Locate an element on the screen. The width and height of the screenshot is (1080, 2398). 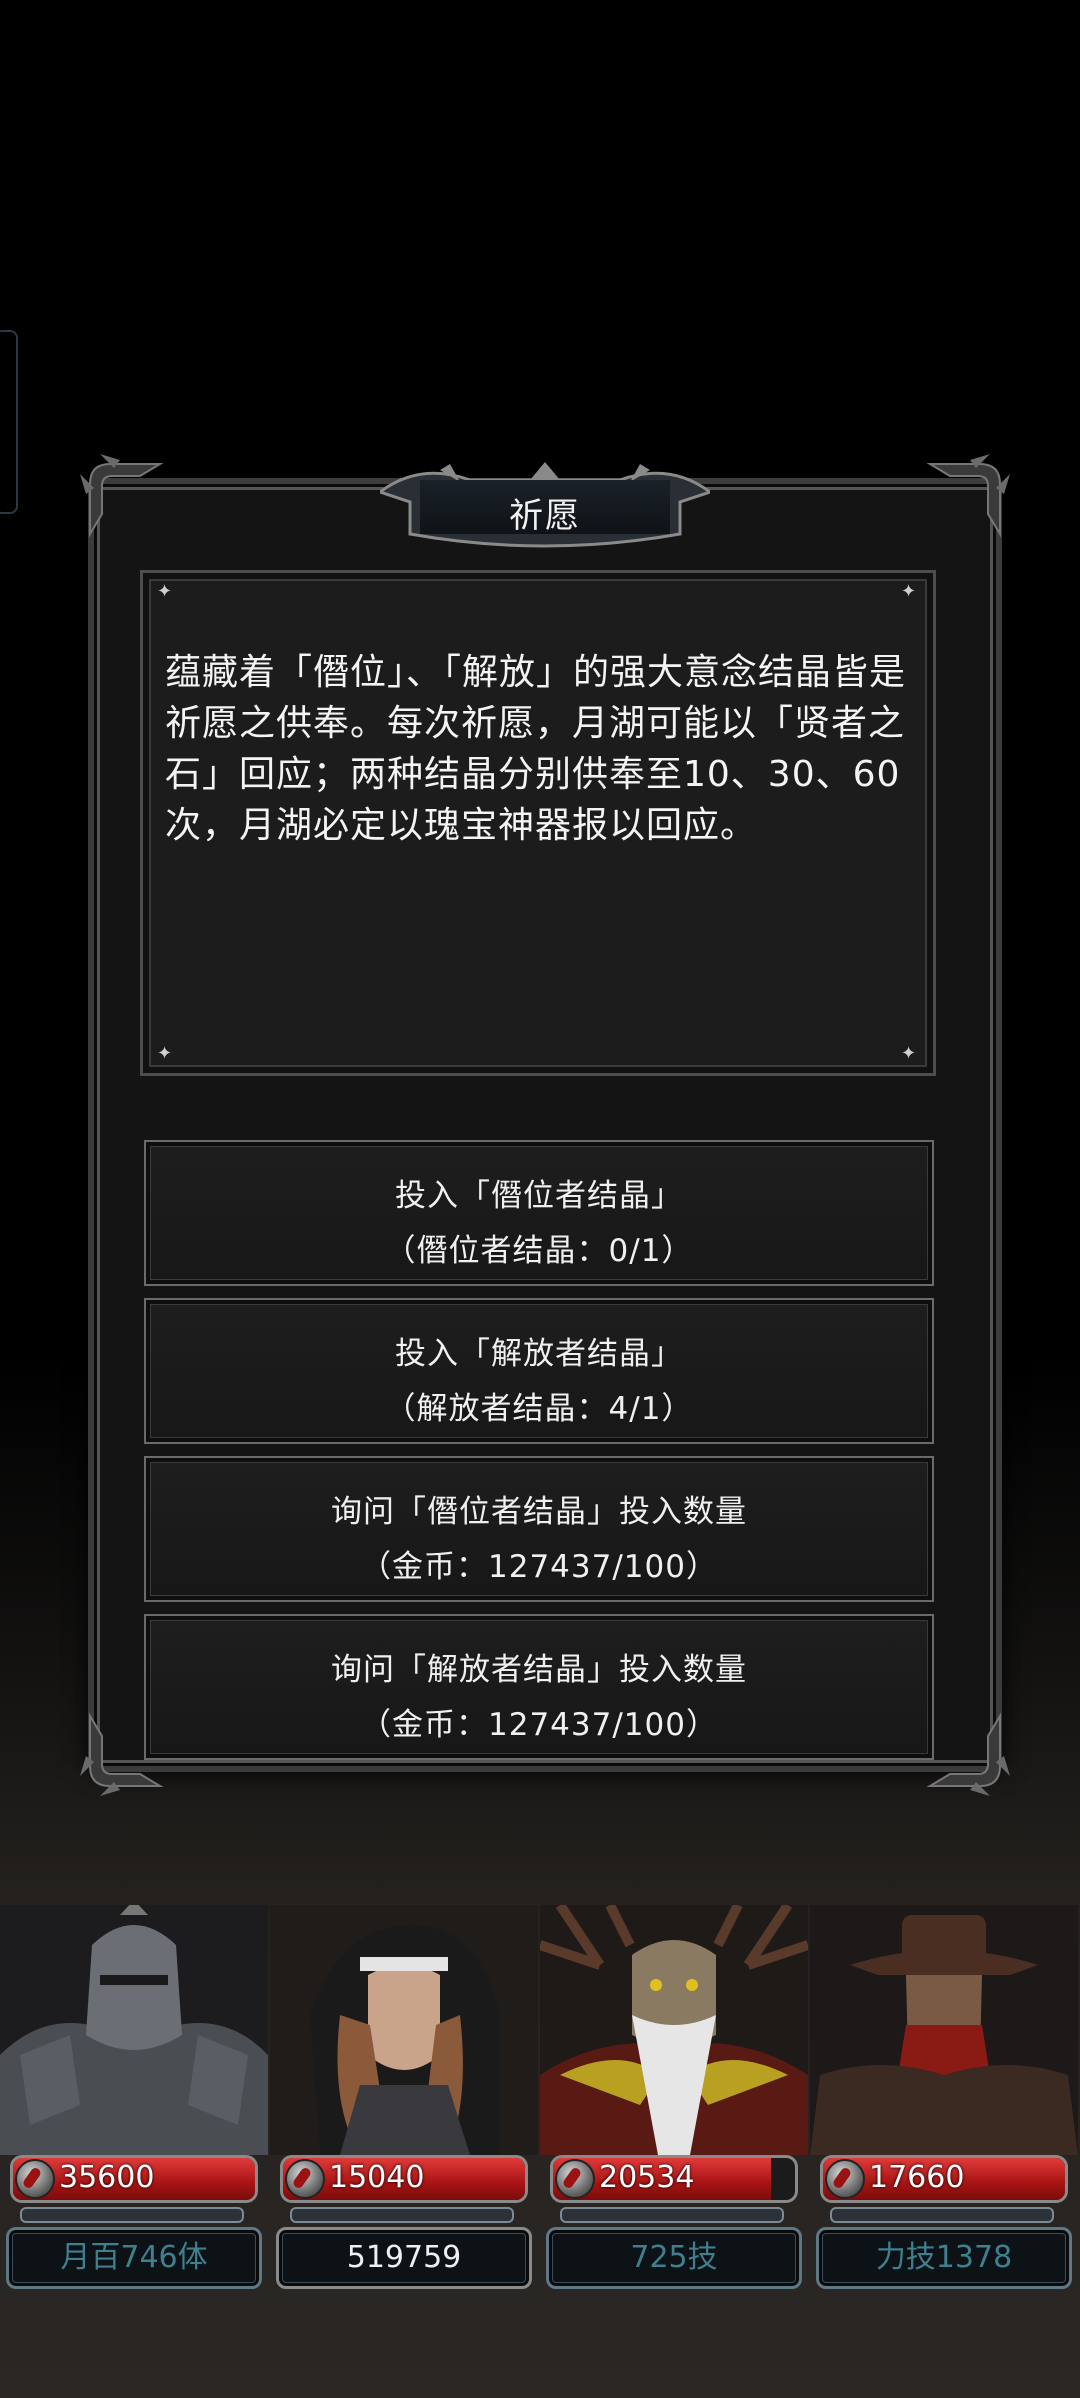
member-tag: 力技1378 is located at coordinates (944, 2258).